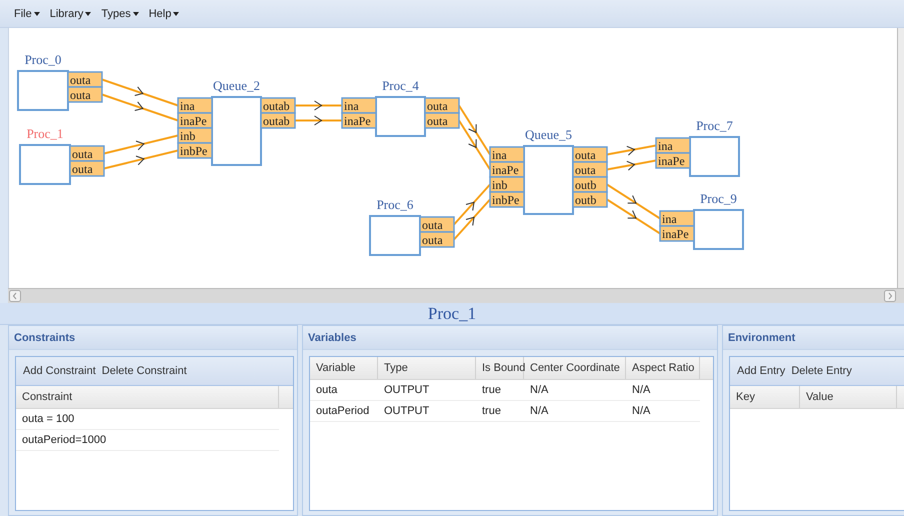 This screenshot has height=516, width=904. What do you see at coordinates (548, 134) in the screenshot?
I see `node-label: Queue_5` at bounding box center [548, 134].